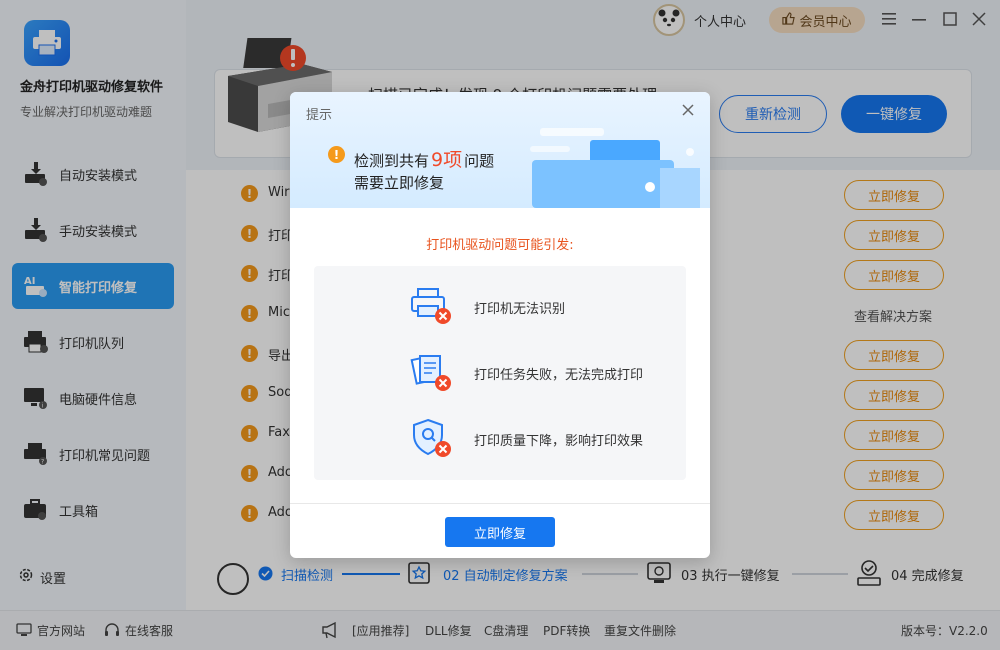  Describe the element at coordinates (559, 441) in the screenshot. I see `consequence-text: 打印质量下降，影响打印效果` at that location.